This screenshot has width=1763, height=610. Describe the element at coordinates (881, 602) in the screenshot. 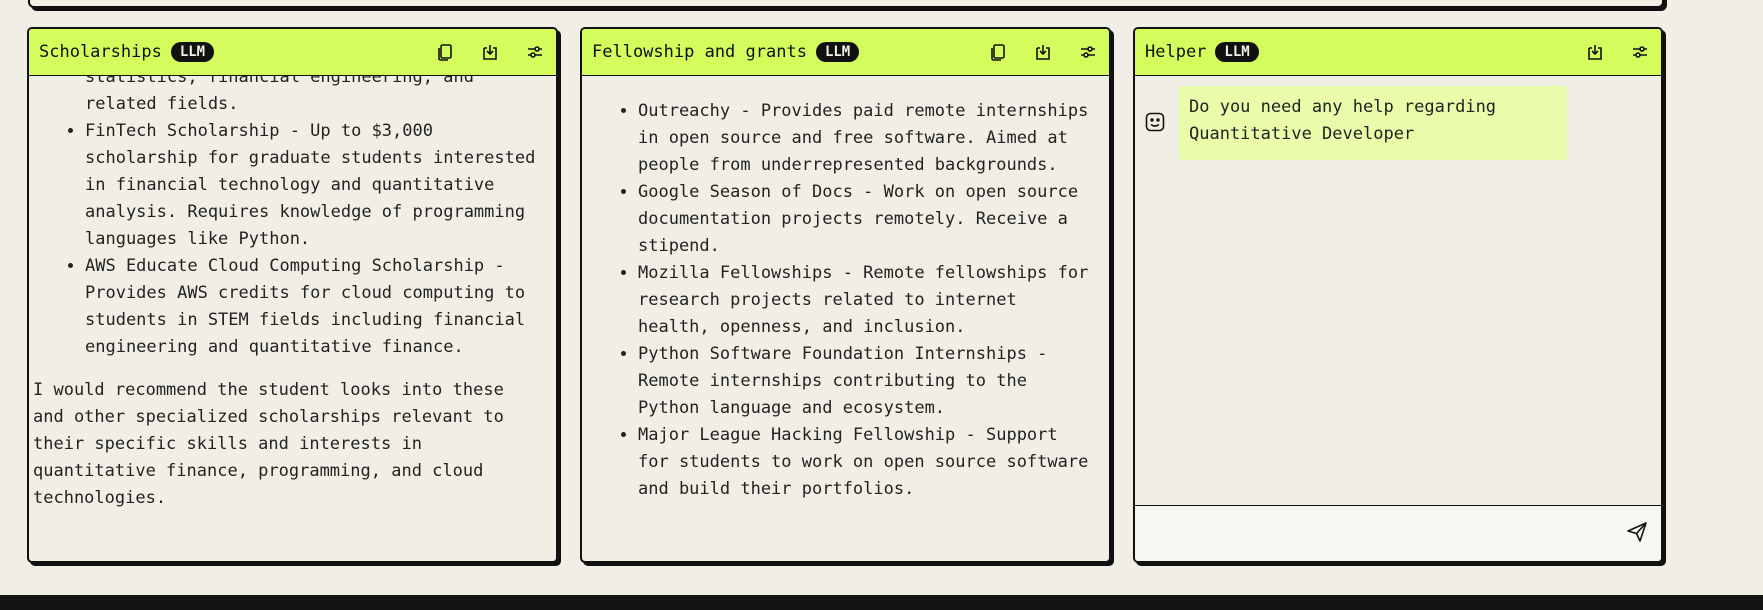

I see `bottom-bar` at that location.